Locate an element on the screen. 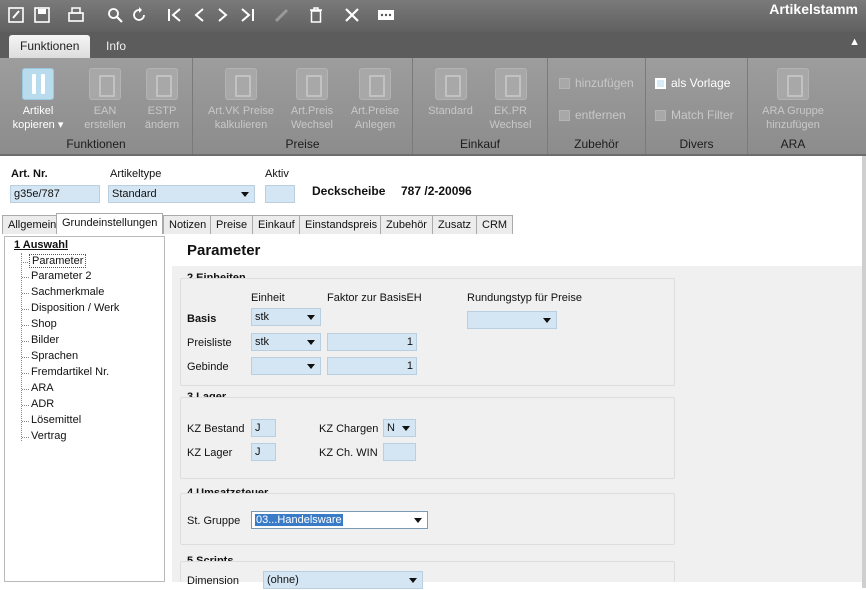  ara-icon is located at coordinates (793, 84).